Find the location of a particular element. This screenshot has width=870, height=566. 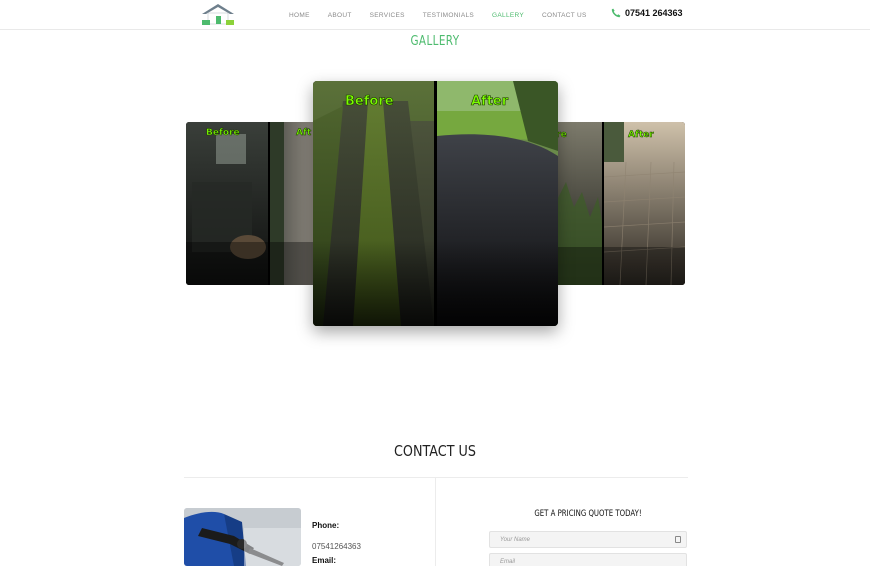

house-logo is located at coordinates (218, 14).